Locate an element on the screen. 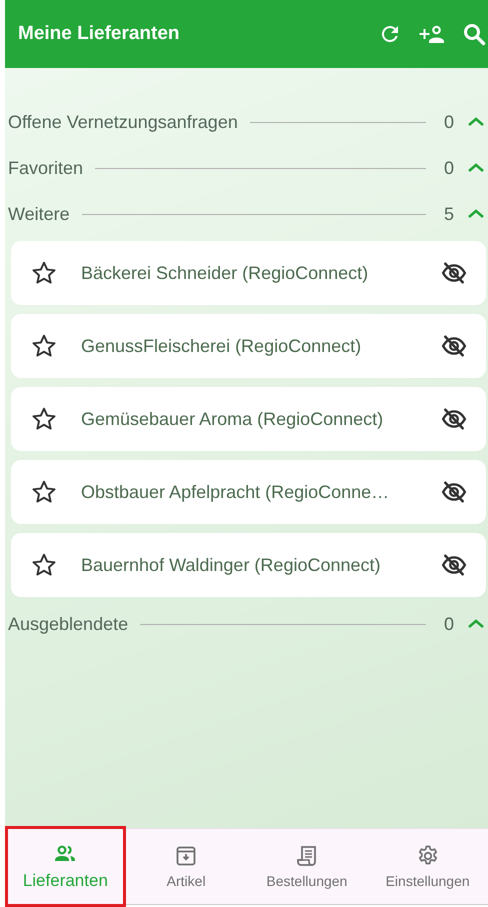 The image size is (488, 907). search-icon is located at coordinates (474, 34).